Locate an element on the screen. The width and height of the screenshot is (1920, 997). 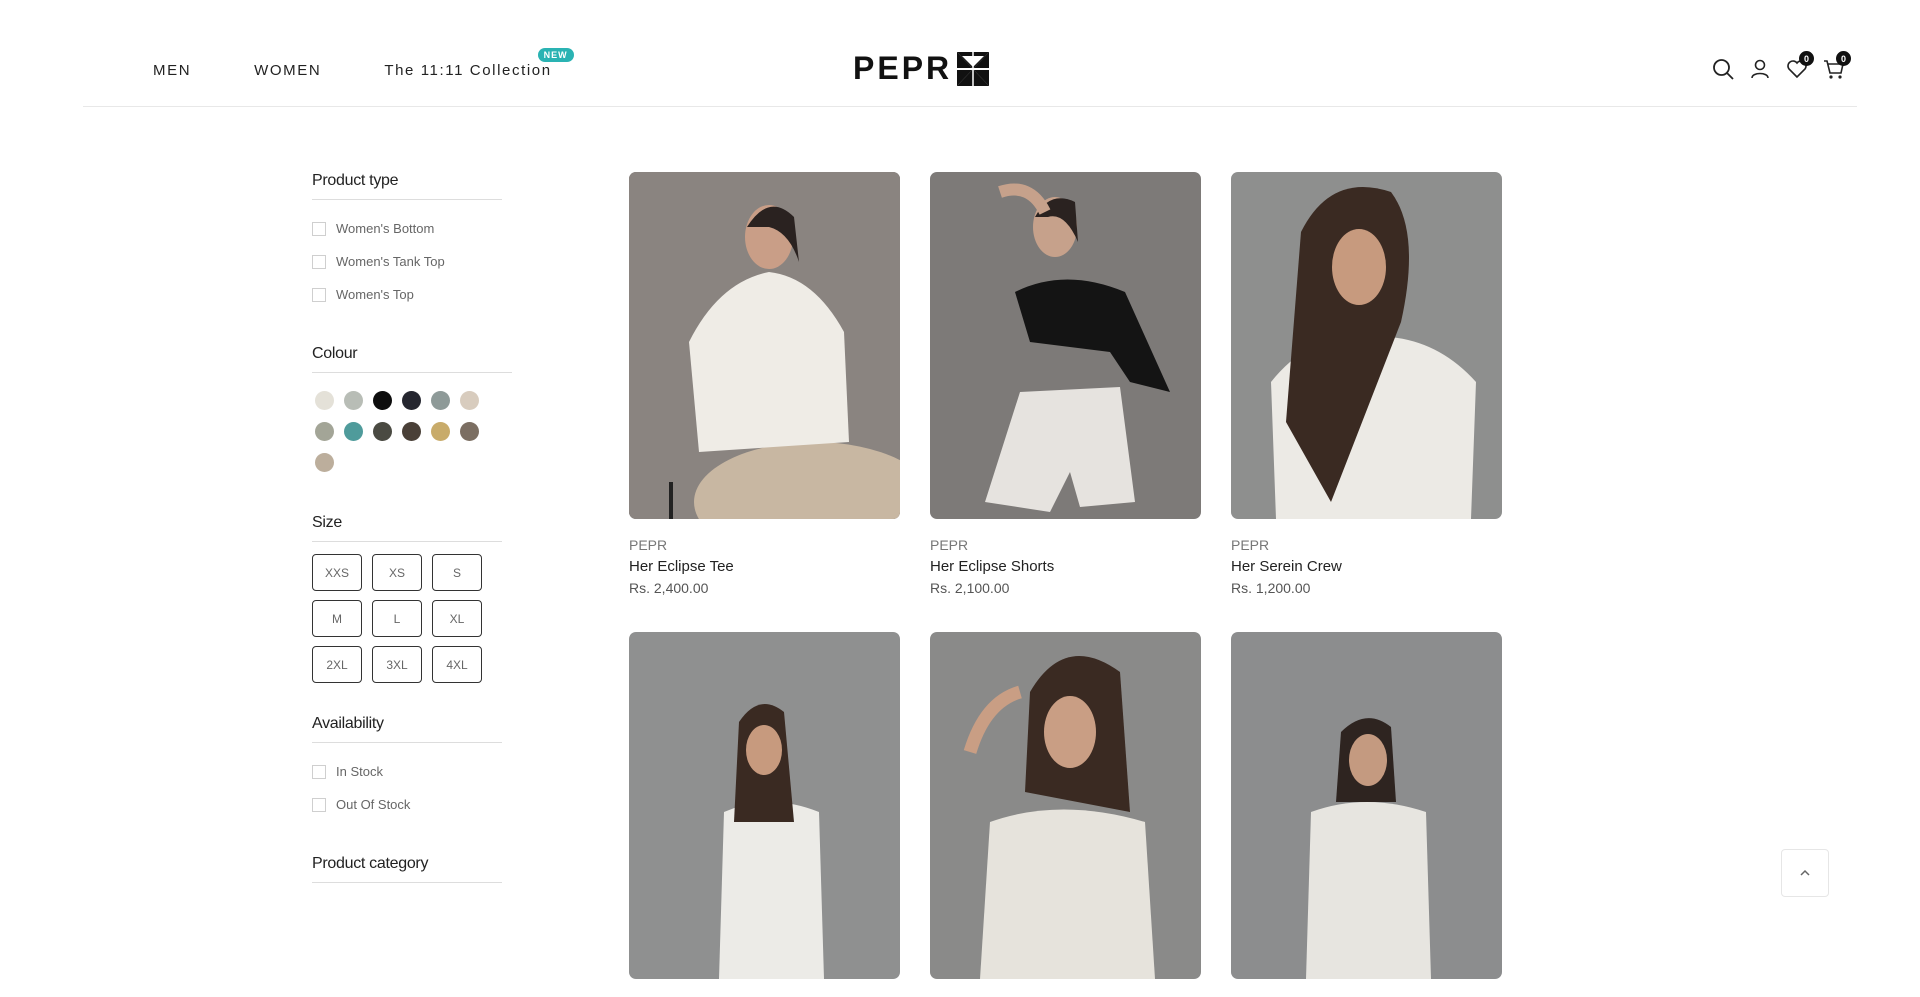
new-badge: NEW is located at coordinates (555, 55).